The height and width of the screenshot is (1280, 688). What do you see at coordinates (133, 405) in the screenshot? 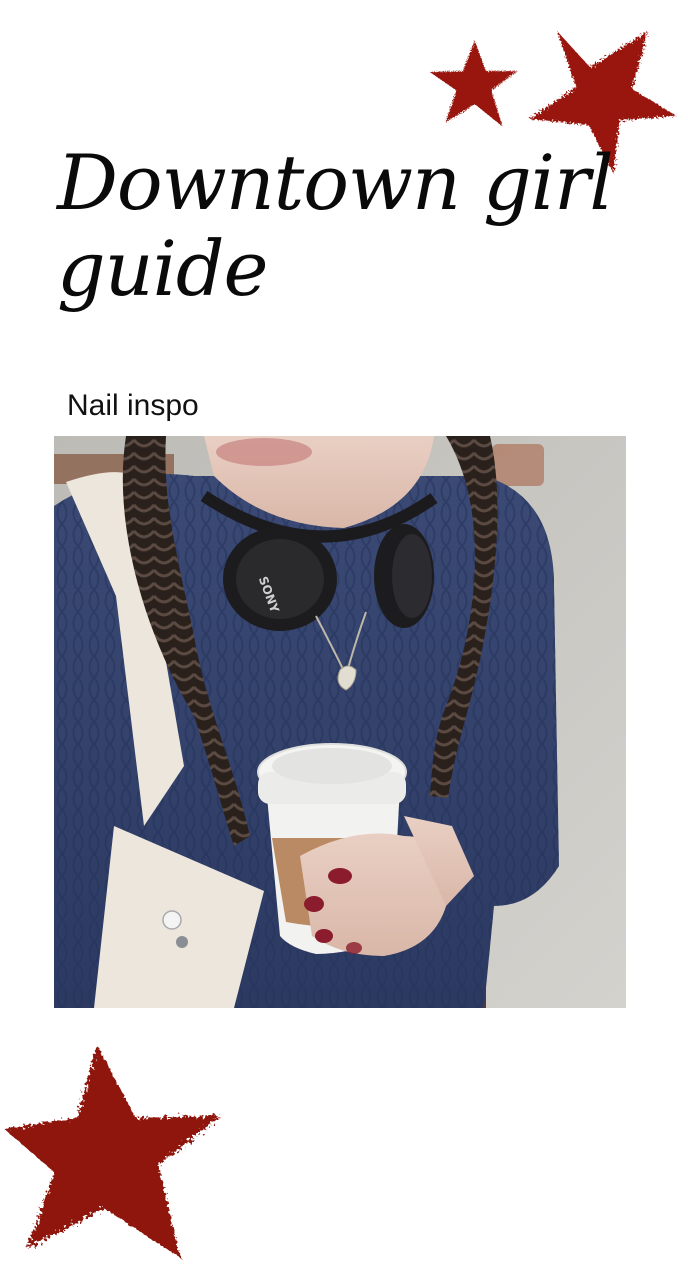
I see `section-label: Nail inspo` at bounding box center [133, 405].